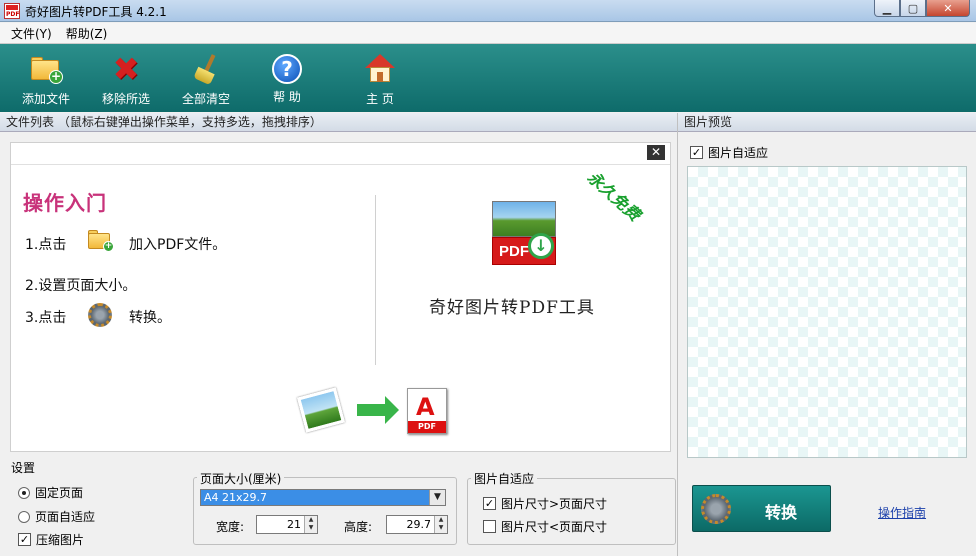 The image size is (976, 556). I want to click on page-size-value: A4 21x29.7, so click(236, 497).